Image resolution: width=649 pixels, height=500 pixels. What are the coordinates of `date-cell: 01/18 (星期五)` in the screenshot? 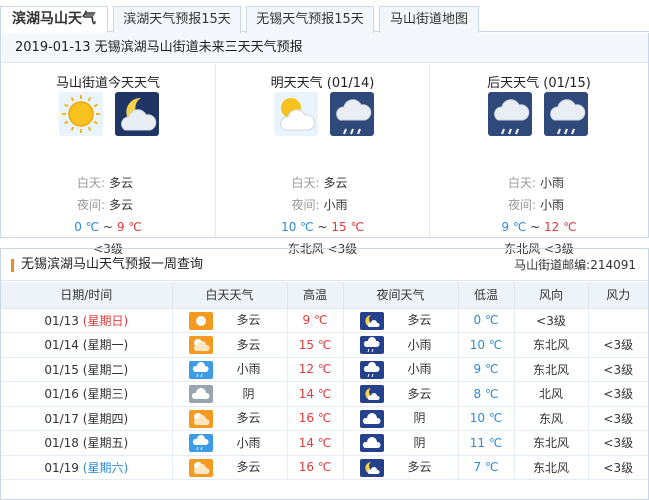 It's located at (87, 443).